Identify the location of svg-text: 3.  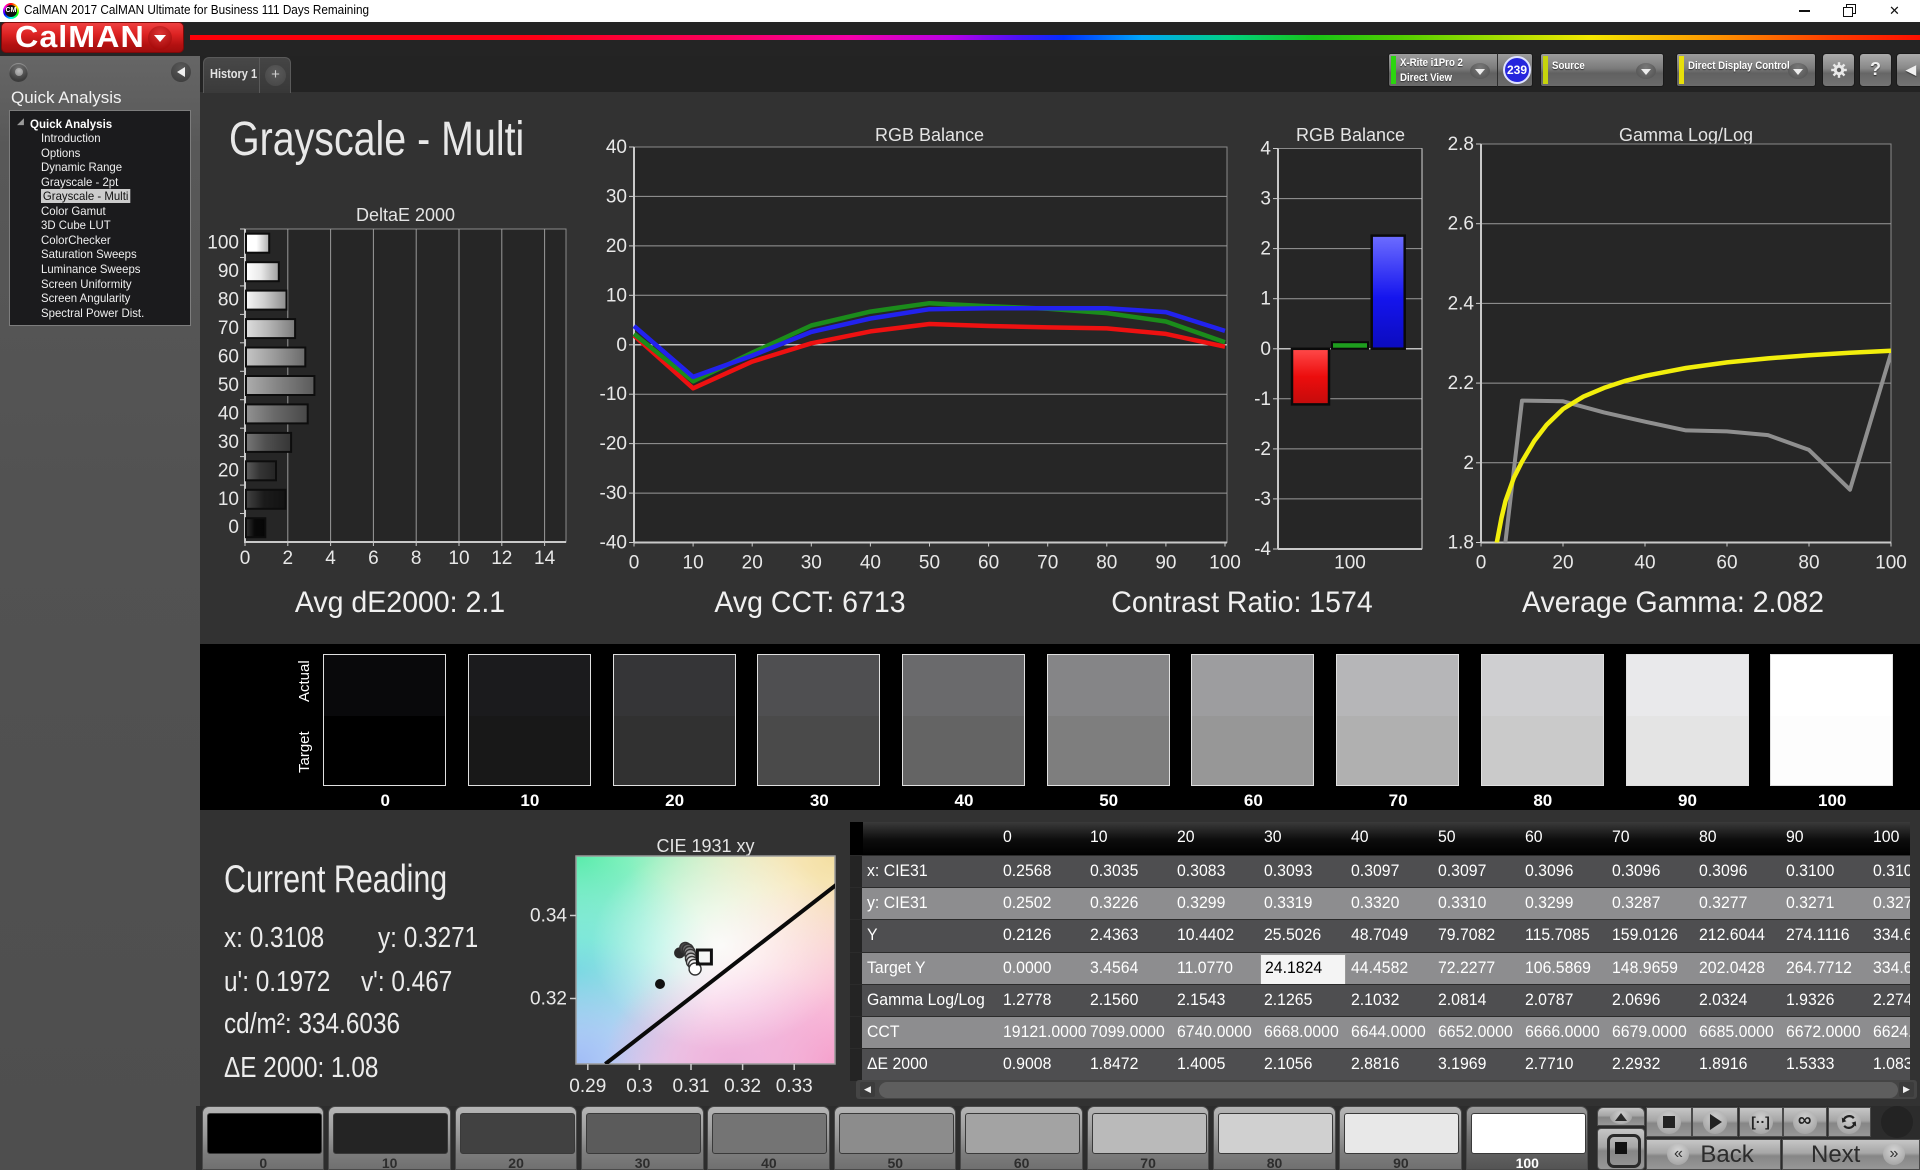
(1265, 199).